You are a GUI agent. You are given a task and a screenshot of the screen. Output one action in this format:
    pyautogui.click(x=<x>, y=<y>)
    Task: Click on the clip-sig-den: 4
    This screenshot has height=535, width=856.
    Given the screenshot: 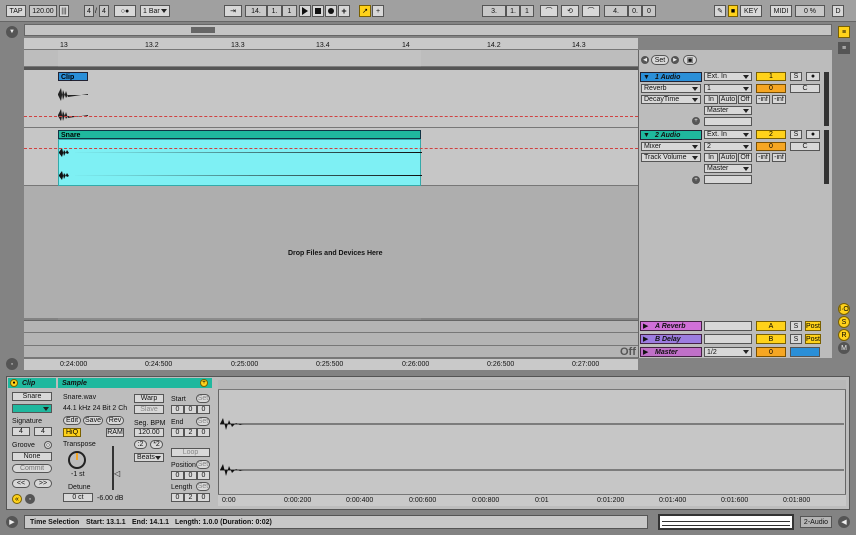 What is the action you would take?
    pyautogui.click(x=43, y=431)
    